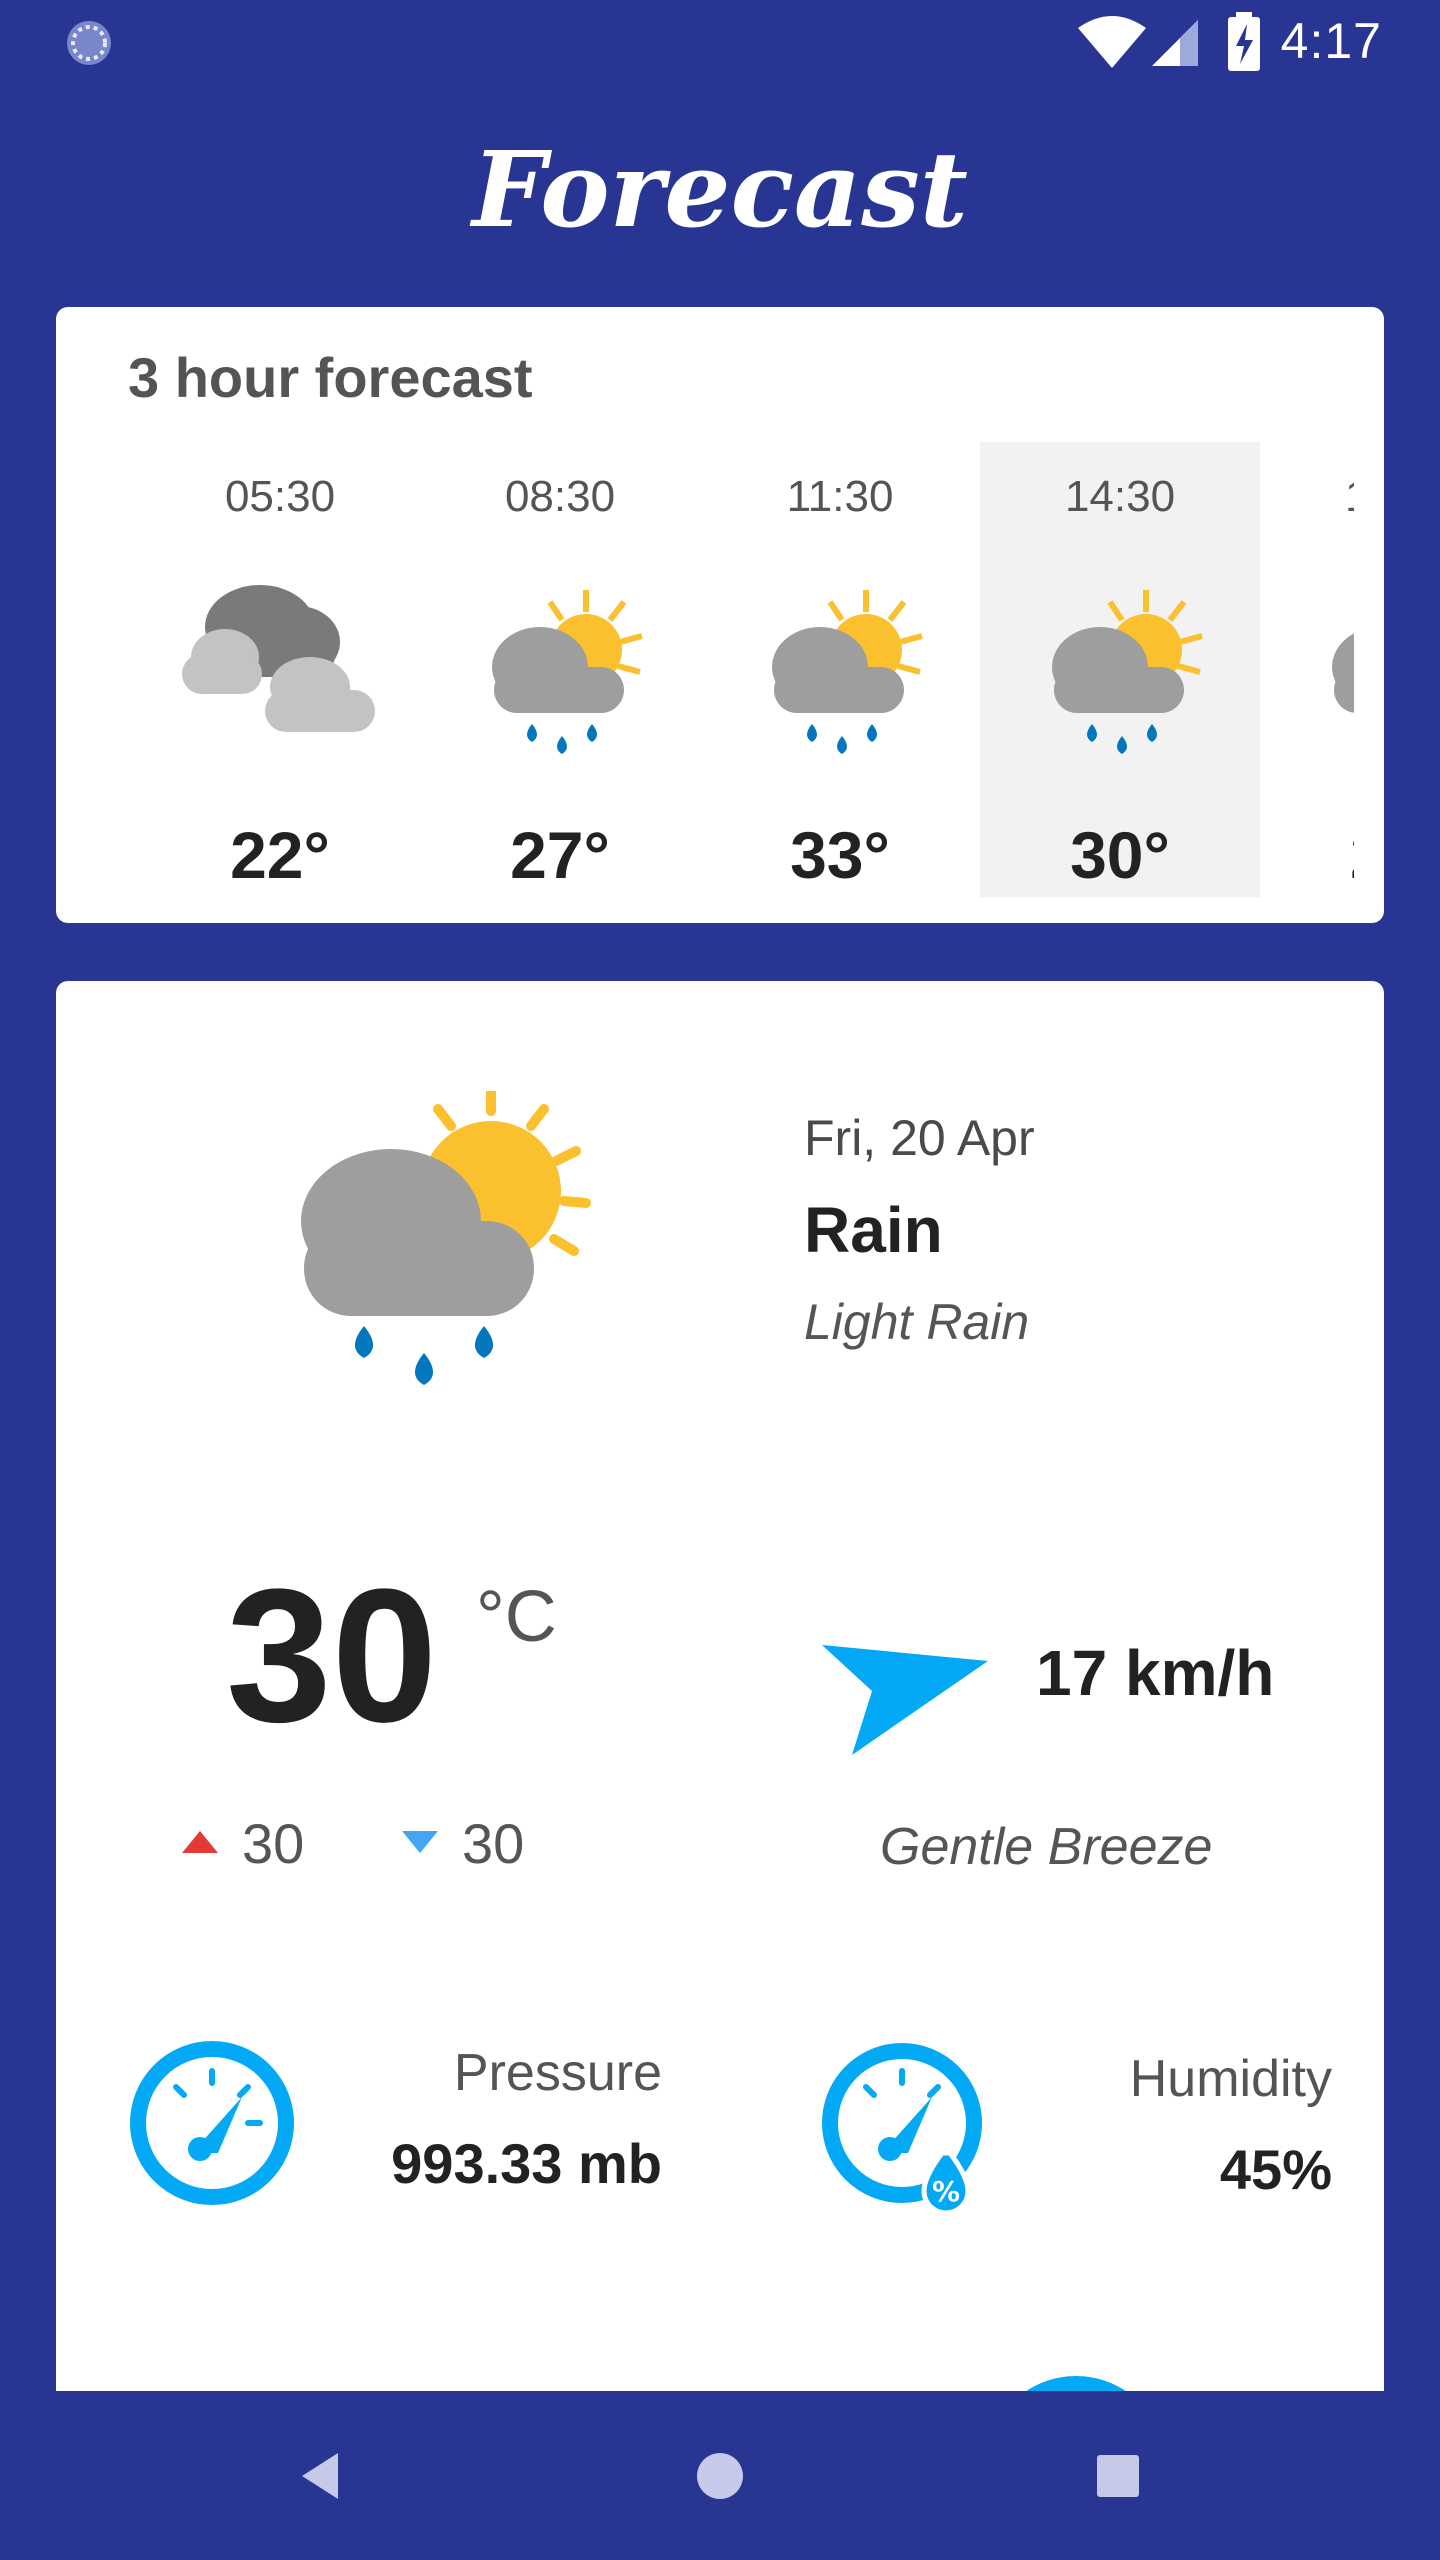 The image size is (1440, 2560). Describe the element at coordinates (280, 496) in the screenshot. I see `hourly-item-time: 05:30` at that location.